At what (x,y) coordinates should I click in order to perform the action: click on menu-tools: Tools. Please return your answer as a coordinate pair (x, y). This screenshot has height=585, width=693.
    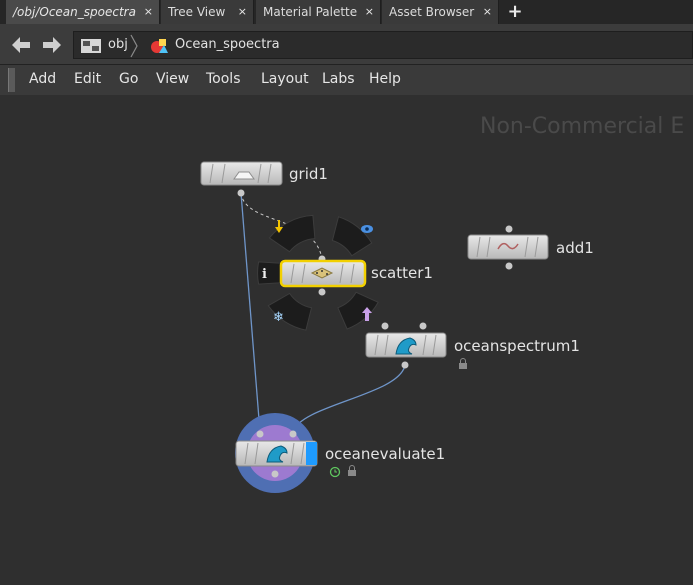
    Looking at the image, I should click on (223, 79).